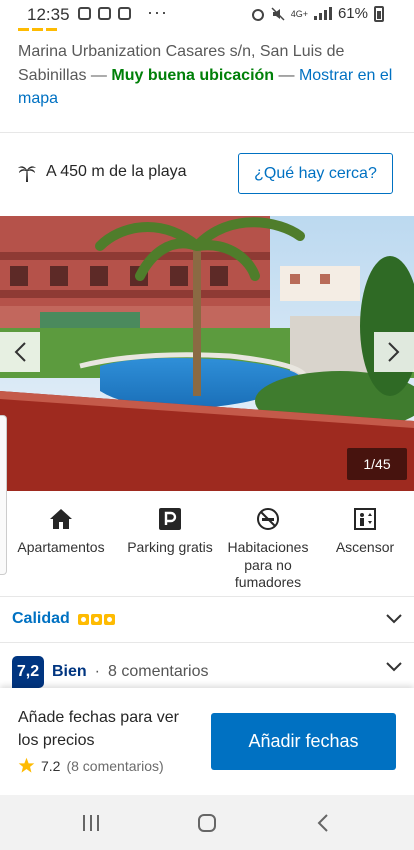 This screenshot has width=414, height=850. What do you see at coordinates (98, 729) in the screenshot?
I see `add-dates-prompt: Añade fechas para ver los precios` at bounding box center [98, 729].